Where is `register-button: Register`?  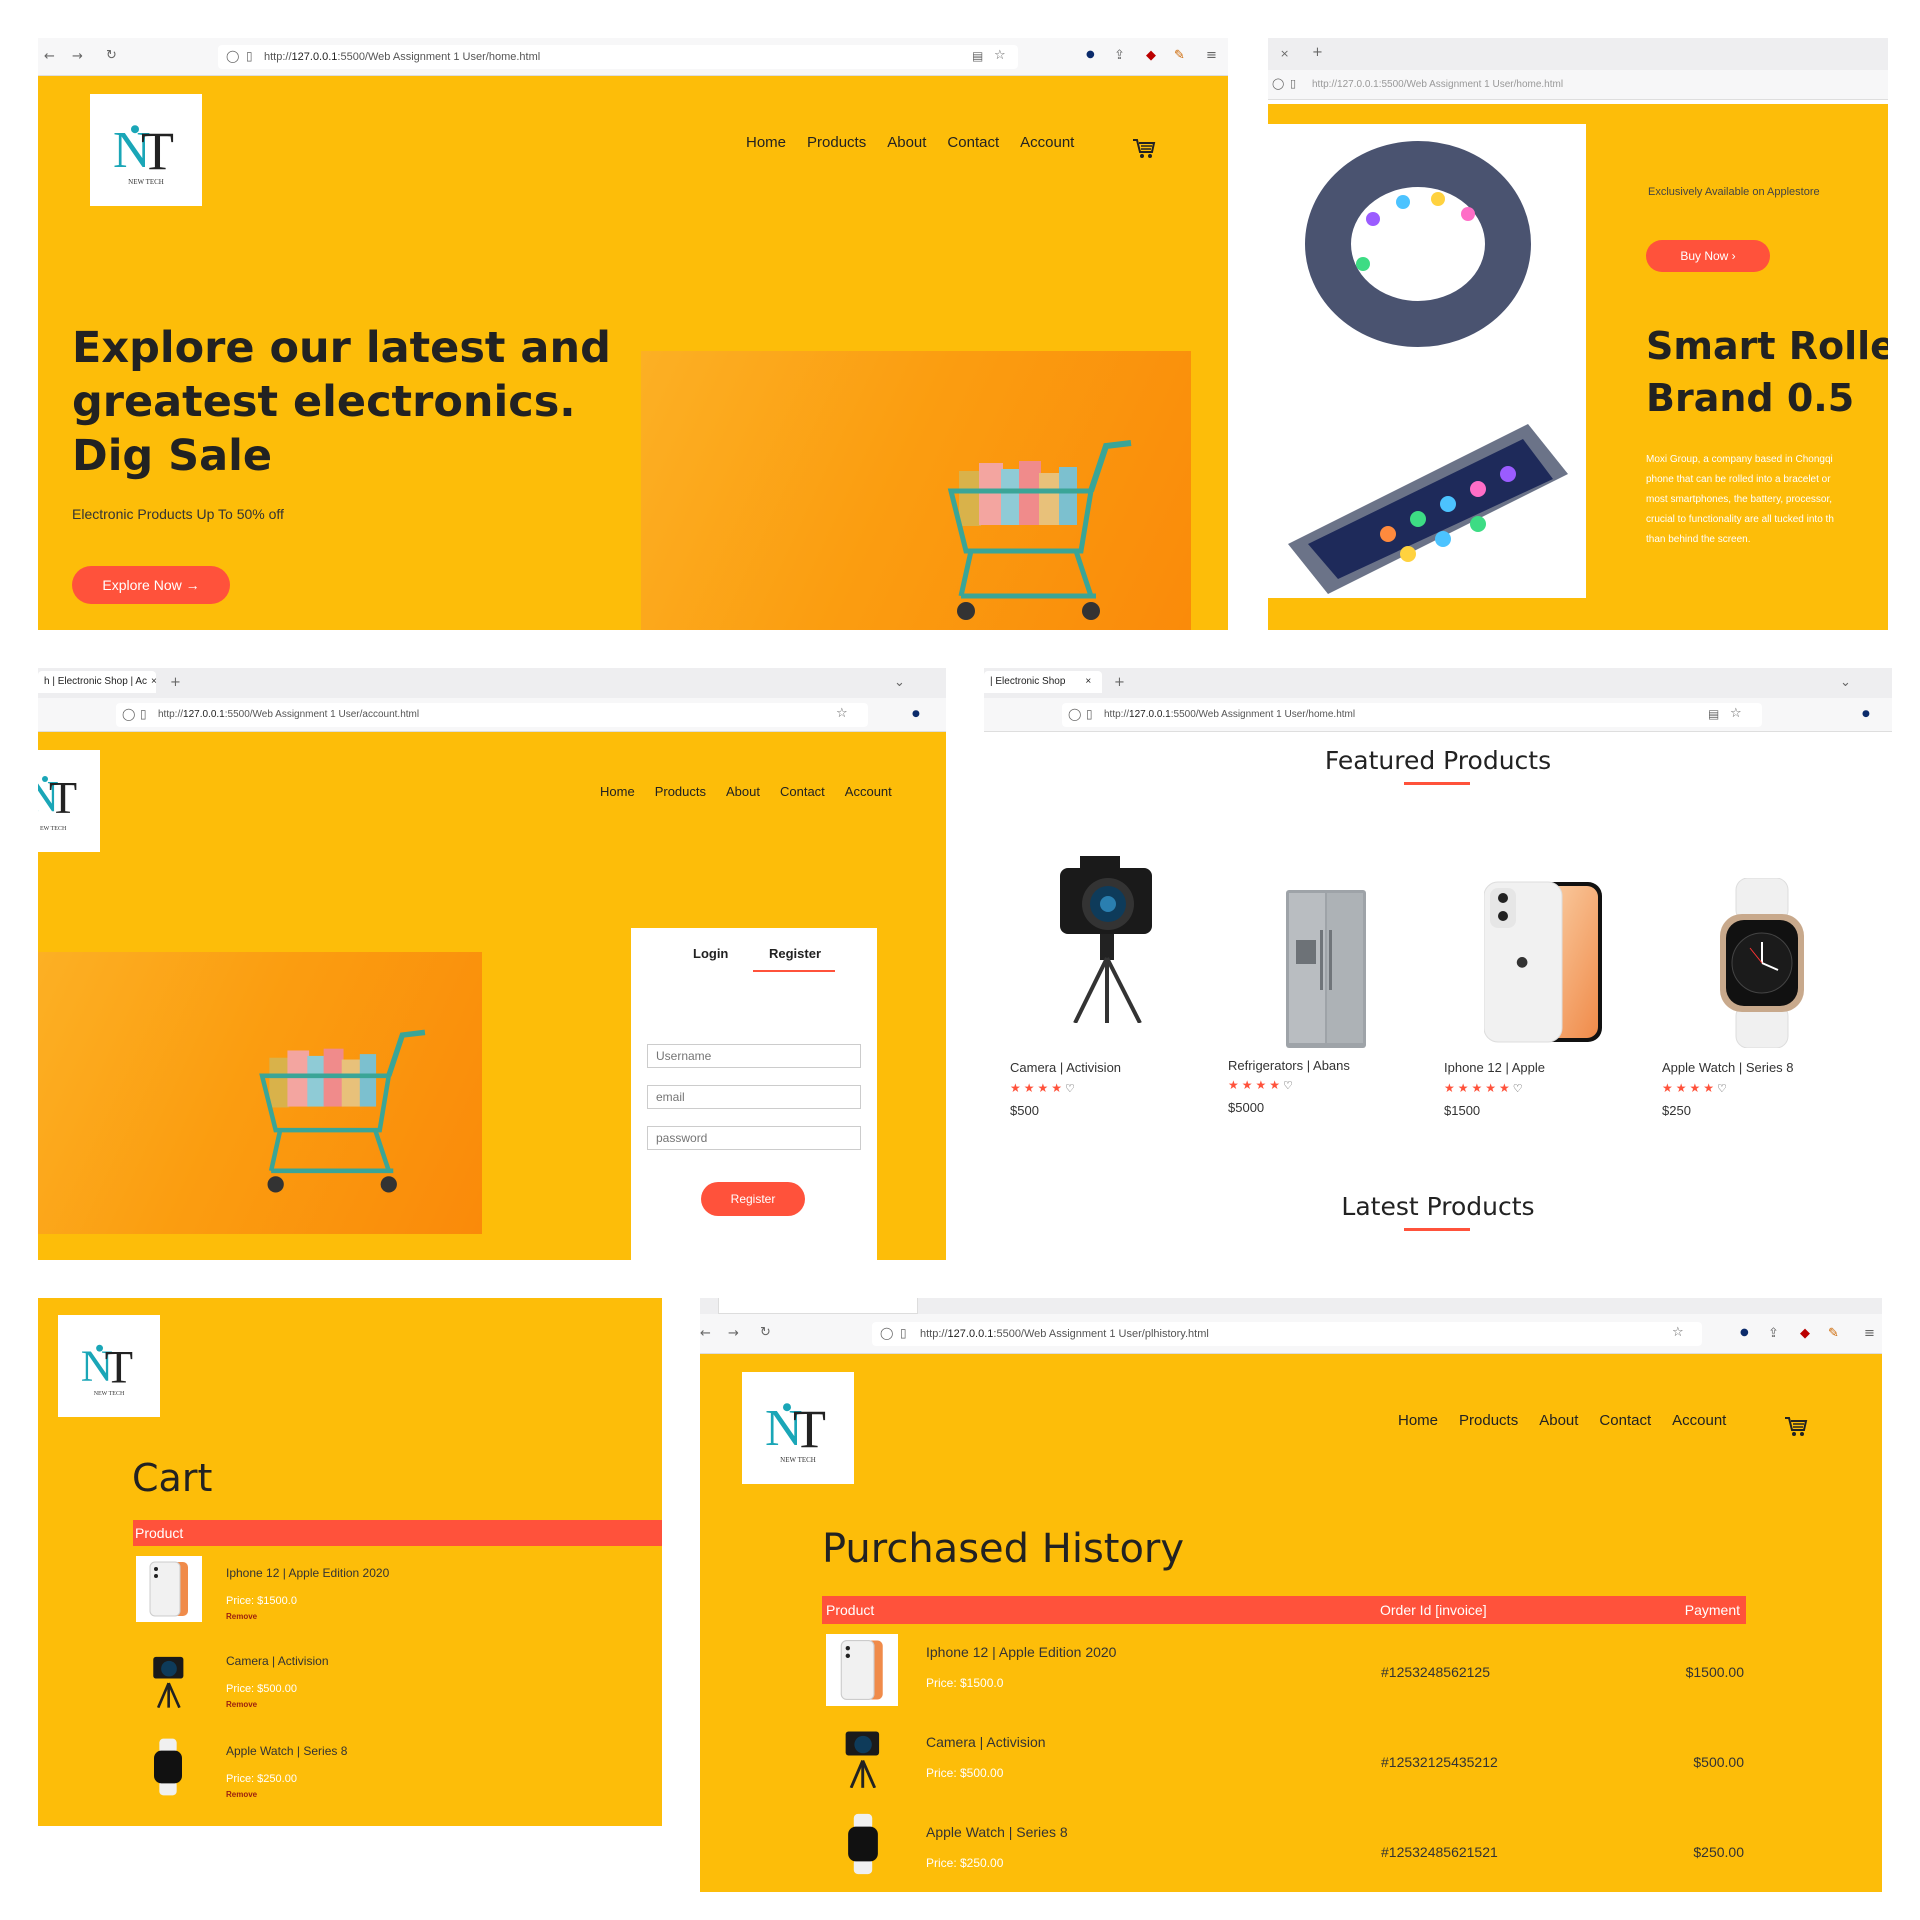 register-button: Register is located at coordinates (753, 1199).